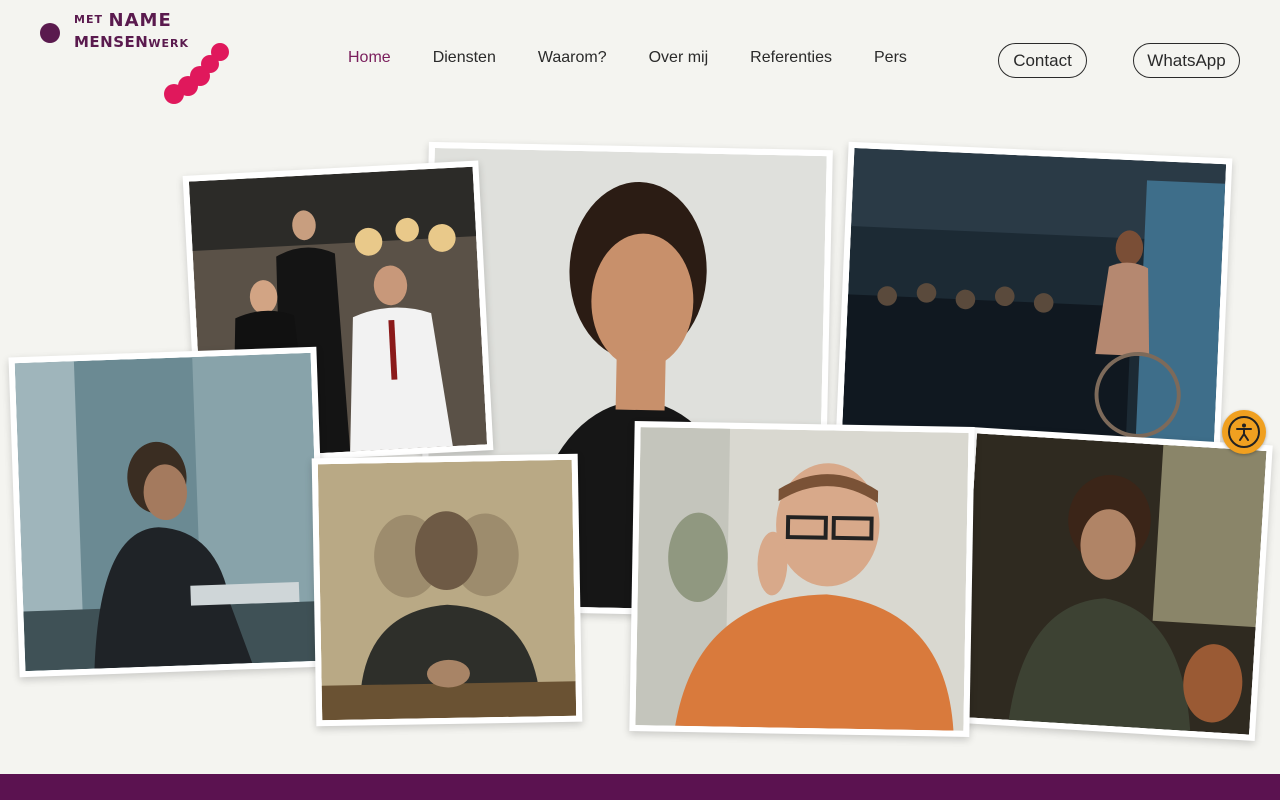 This screenshot has width=1280, height=800. I want to click on nav-referenties: Referenties, so click(791, 58).